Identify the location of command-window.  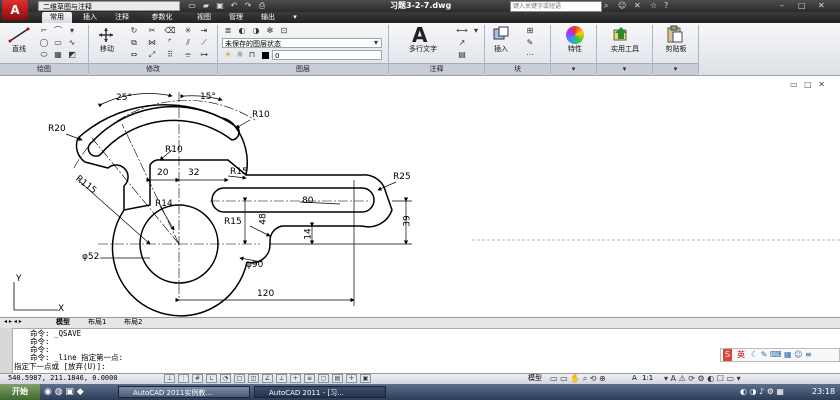
(420, 351).